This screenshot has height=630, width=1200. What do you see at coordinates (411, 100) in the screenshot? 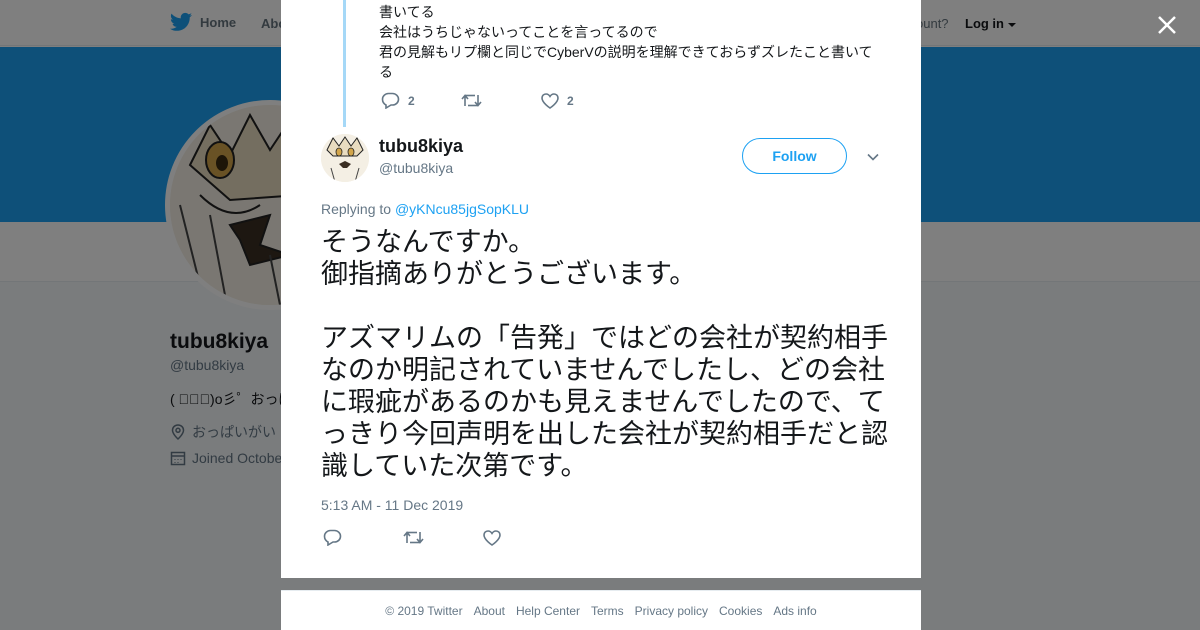
I see `previous-reply-count: 2` at bounding box center [411, 100].